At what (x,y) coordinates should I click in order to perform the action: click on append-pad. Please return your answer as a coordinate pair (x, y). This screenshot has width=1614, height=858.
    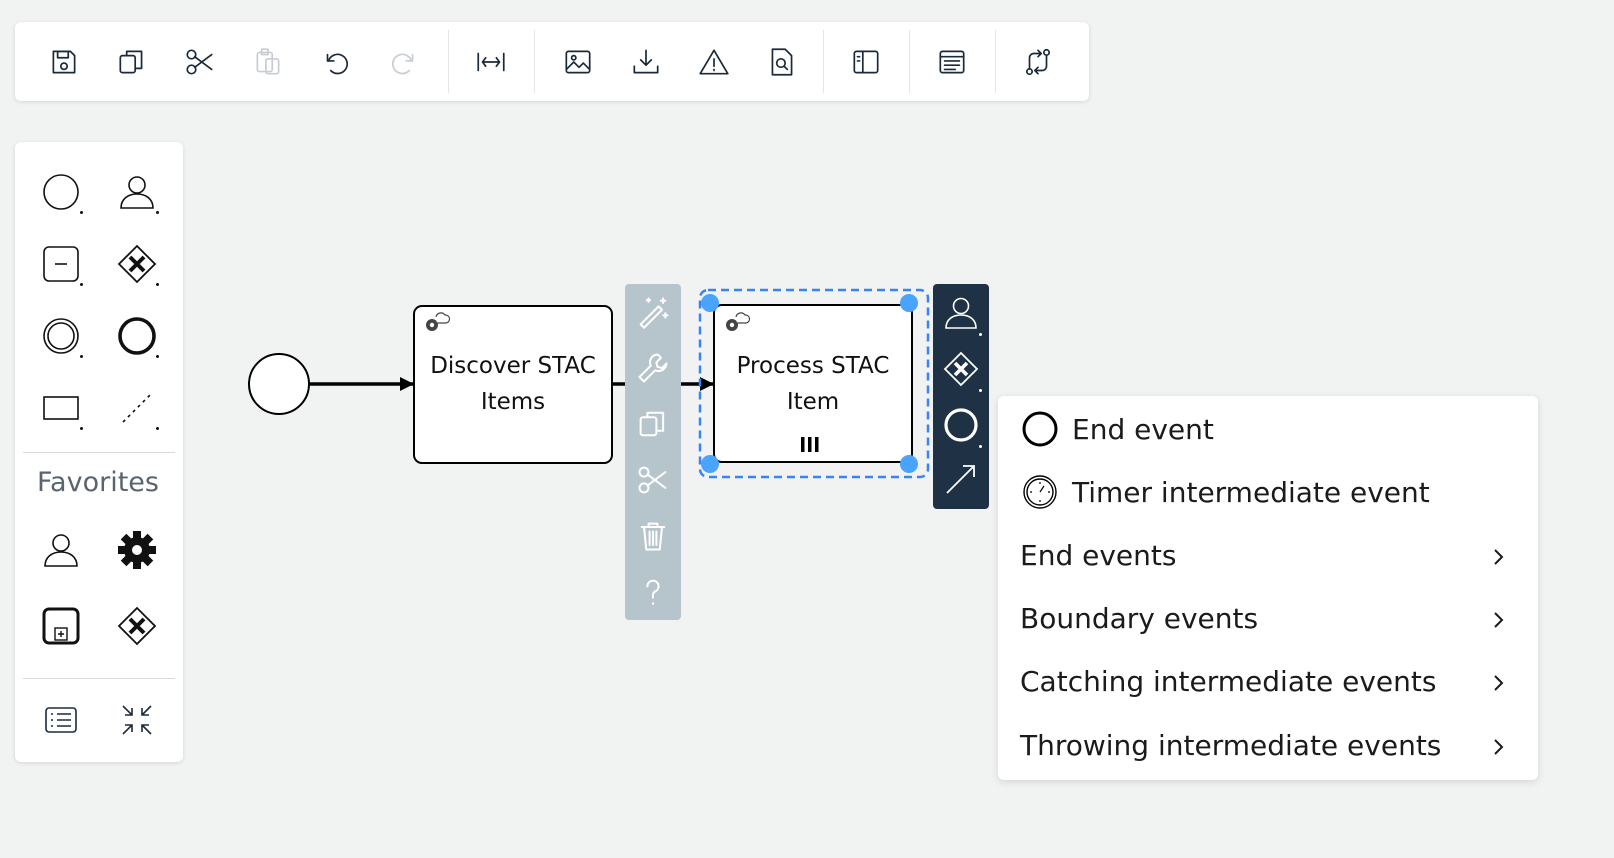
    Looking at the image, I should click on (961, 396).